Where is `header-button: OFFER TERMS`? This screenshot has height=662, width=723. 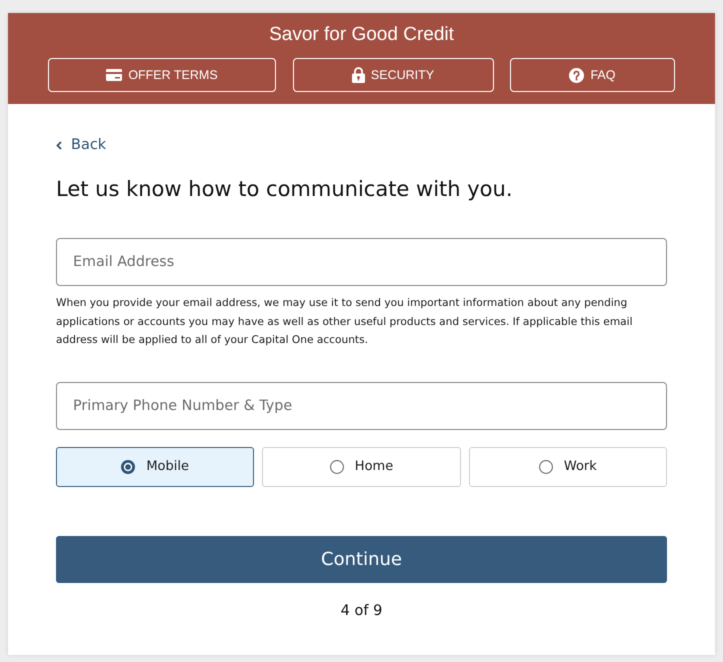 header-button: OFFER TERMS is located at coordinates (162, 75).